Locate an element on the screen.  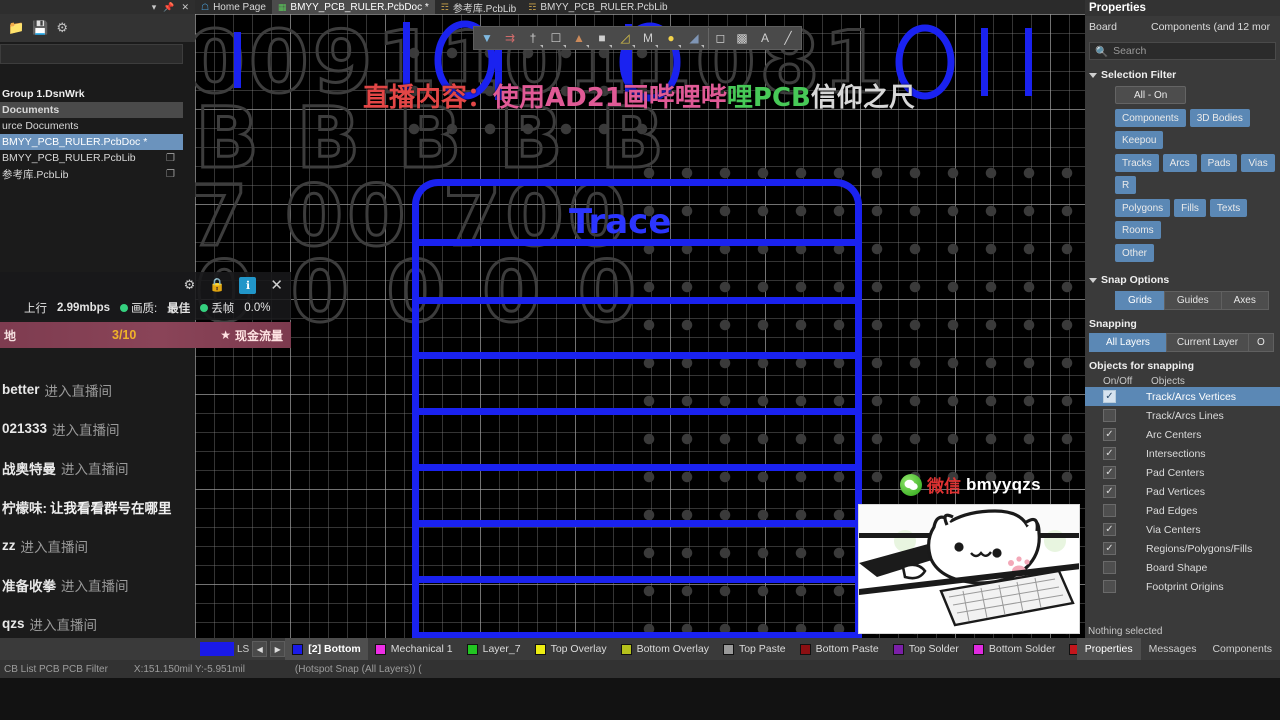
snap-row-footprint-origins: Footprint Origins is located at coordinates (1182, 586).